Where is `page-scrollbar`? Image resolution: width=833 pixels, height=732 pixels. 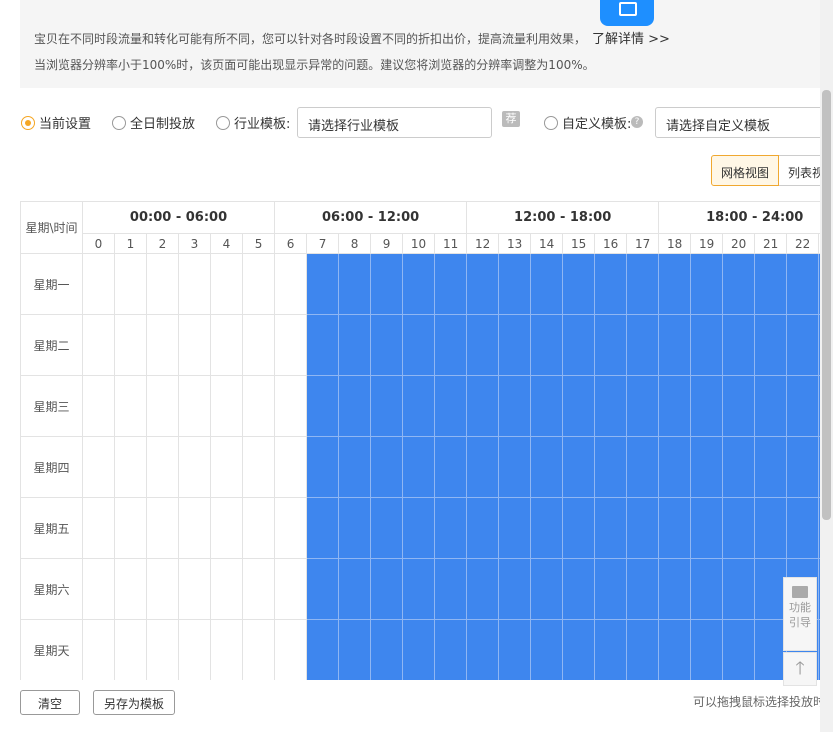
page-scrollbar is located at coordinates (826, 366).